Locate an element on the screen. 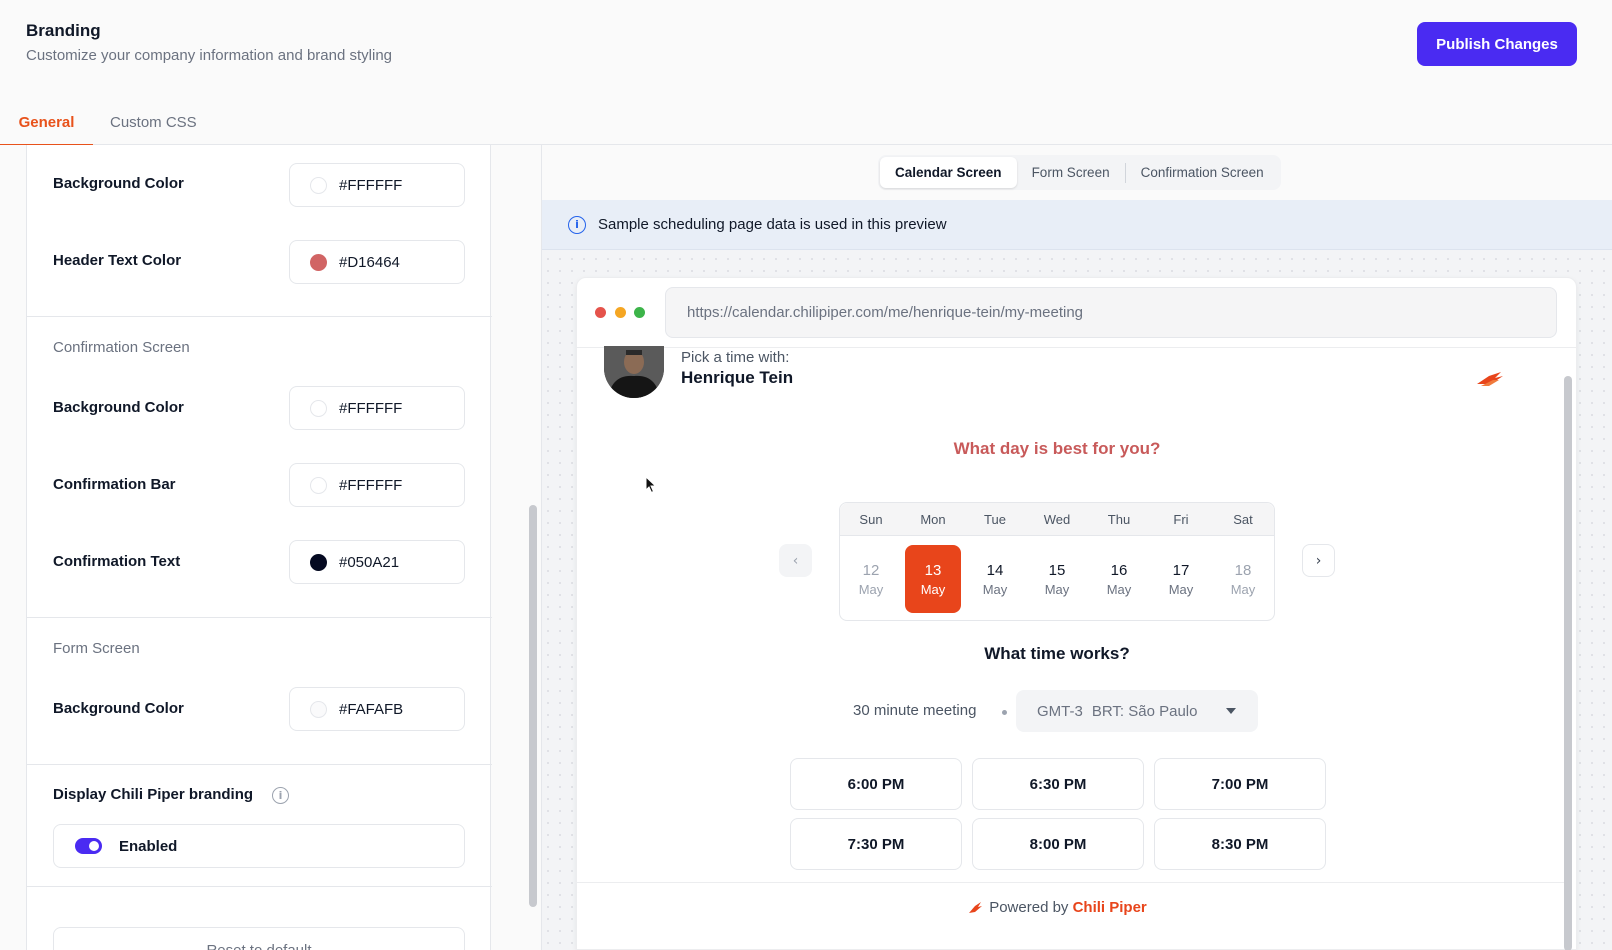 Image resolution: width=1612 pixels, height=950 pixels. background-color-label: Background Color is located at coordinates (118, 183).